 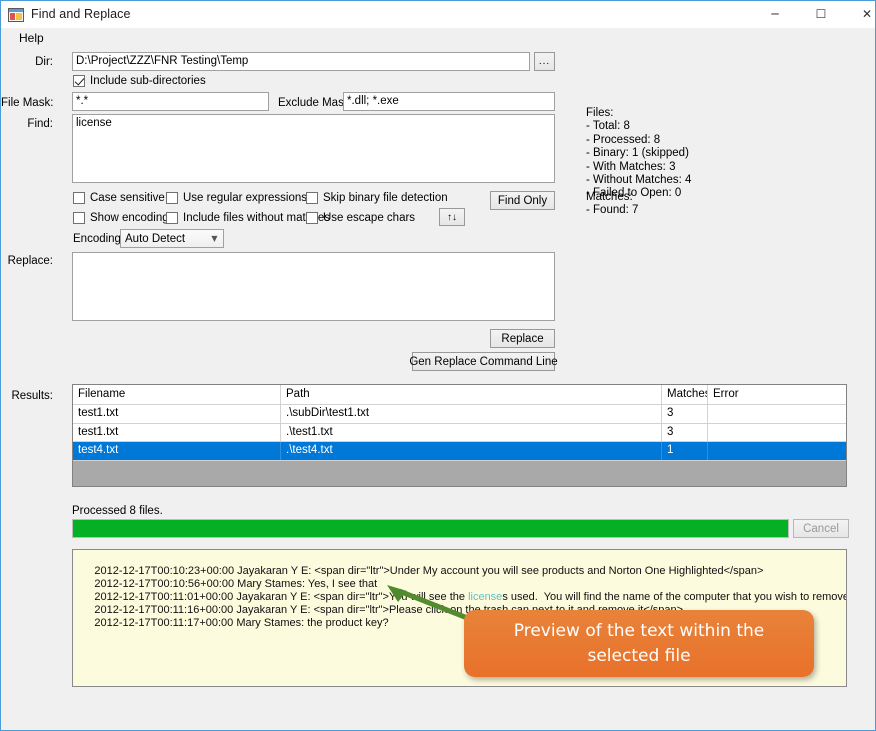 I want to click on option-case-sensitive-checkbox: Case sensitive, so click(x=119, y=198).